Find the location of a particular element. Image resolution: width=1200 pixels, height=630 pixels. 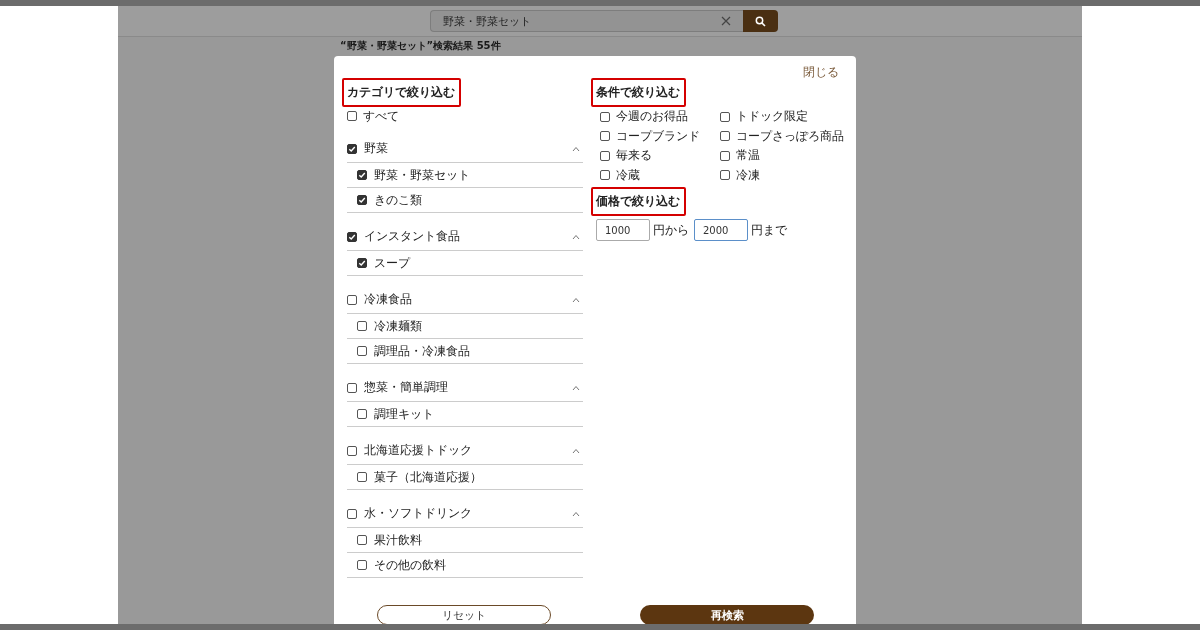

search-again-button: 再検索 is located at coordinates (727, 614).